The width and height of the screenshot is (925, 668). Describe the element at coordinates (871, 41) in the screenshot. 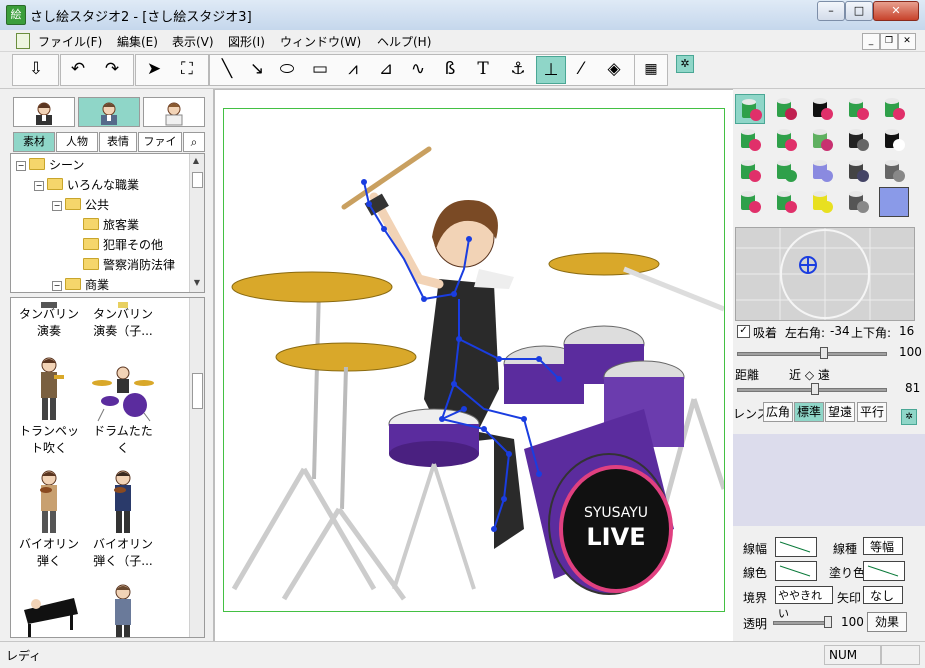

I see `mdi-minimize-button: _` at that location.